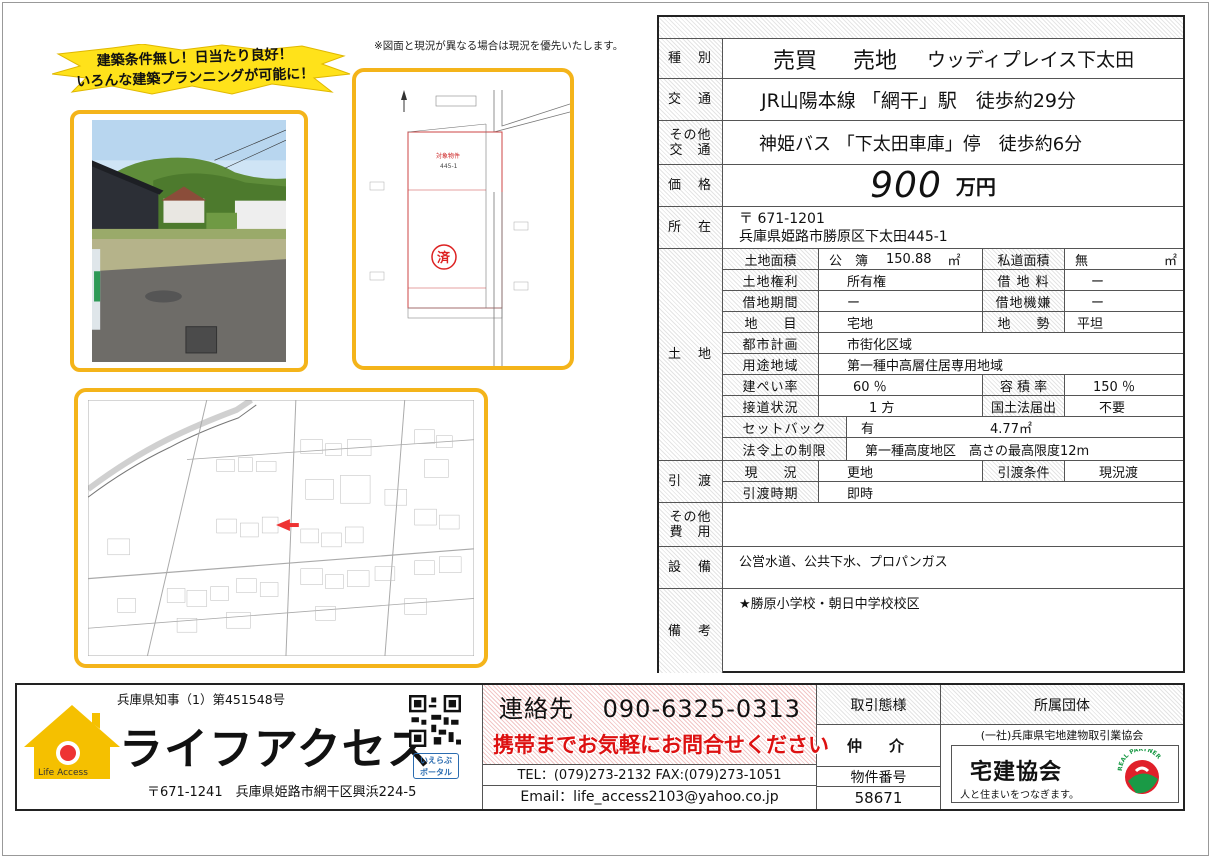 This screenshot has height=859, width=1212. Describe the element at coordinates (1024, 322) in the screenshot. I see `terrain-label: 地 勢` at that location.